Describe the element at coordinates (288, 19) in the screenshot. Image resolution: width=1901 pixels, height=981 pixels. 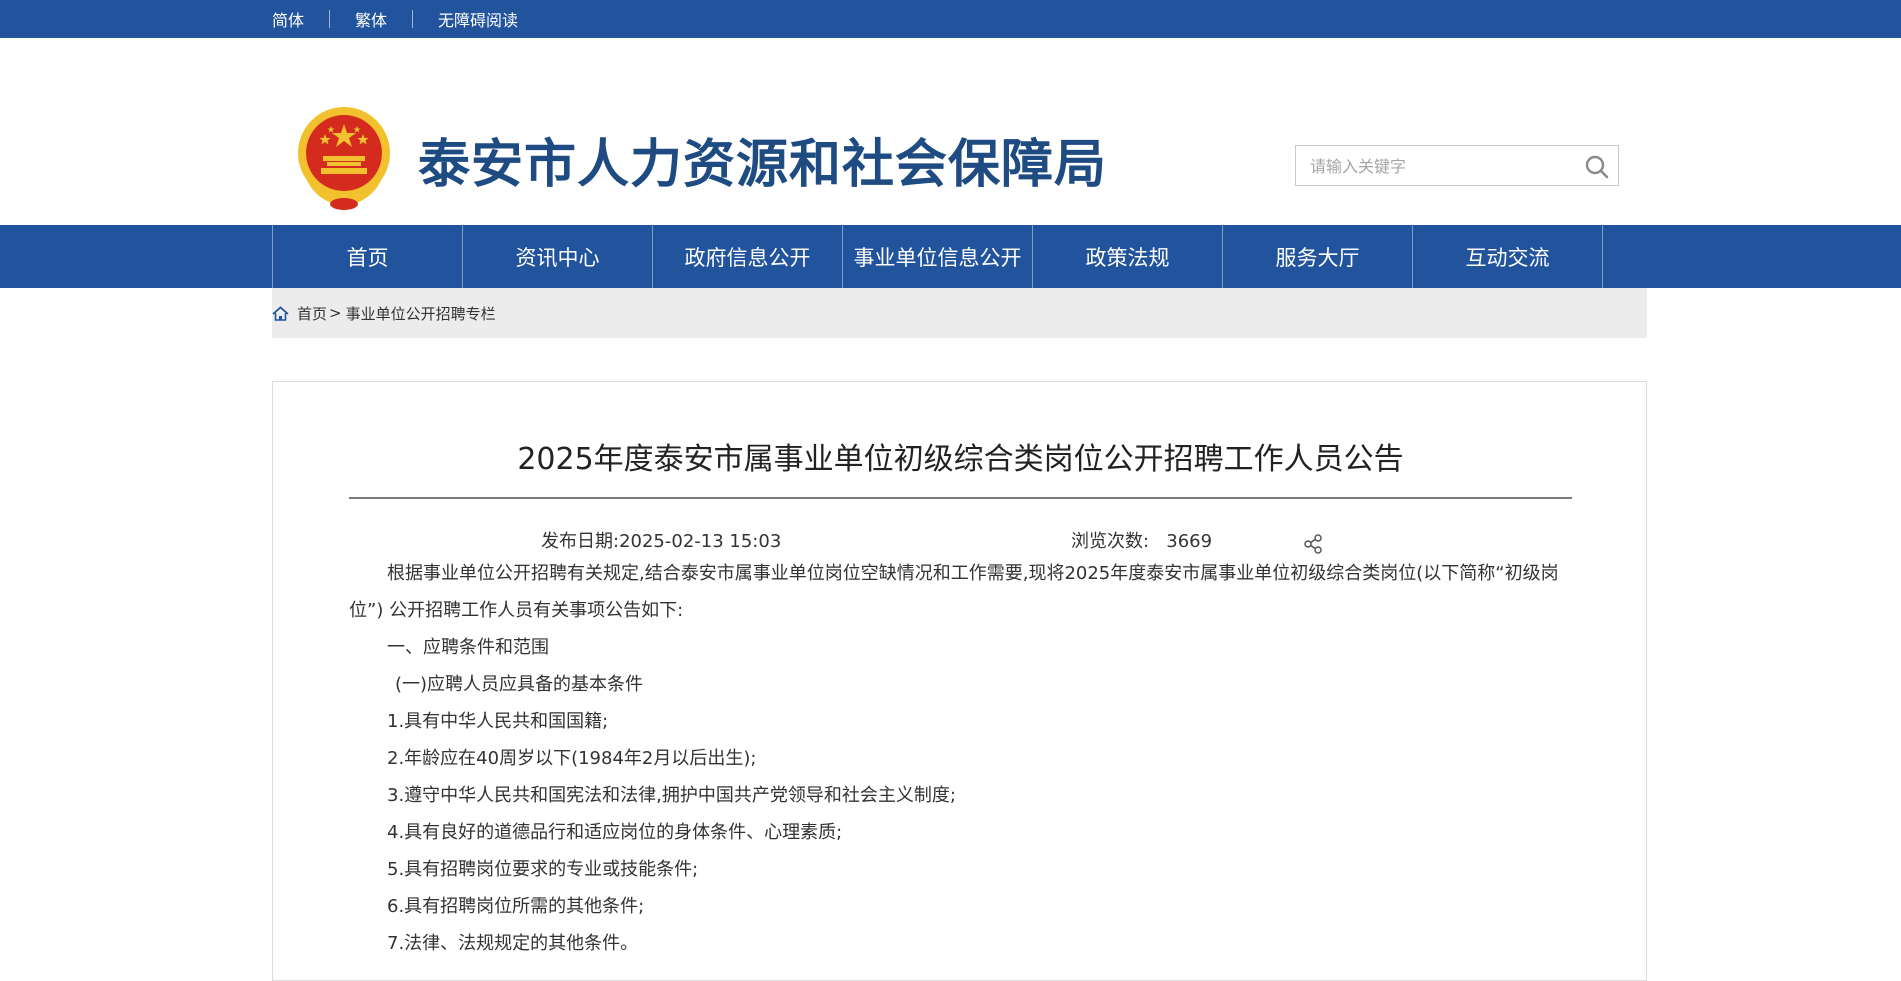
I see `simplified-chinese-link: 简体` at that location.